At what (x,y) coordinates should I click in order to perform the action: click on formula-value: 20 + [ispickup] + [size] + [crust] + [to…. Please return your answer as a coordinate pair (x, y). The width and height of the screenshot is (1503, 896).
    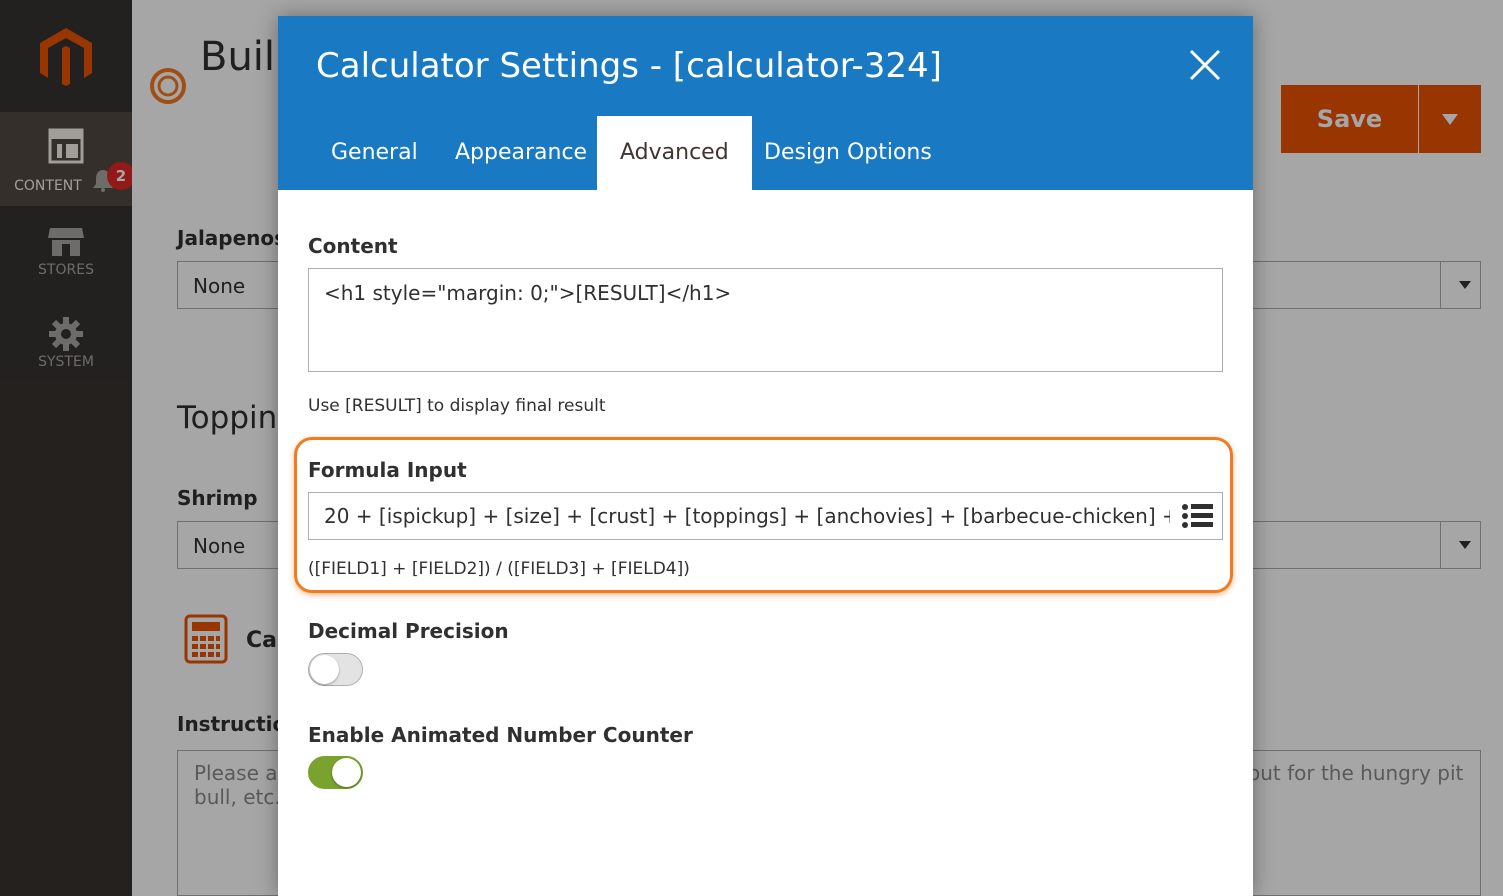
    Looking at the image, I should click on (747, 516).